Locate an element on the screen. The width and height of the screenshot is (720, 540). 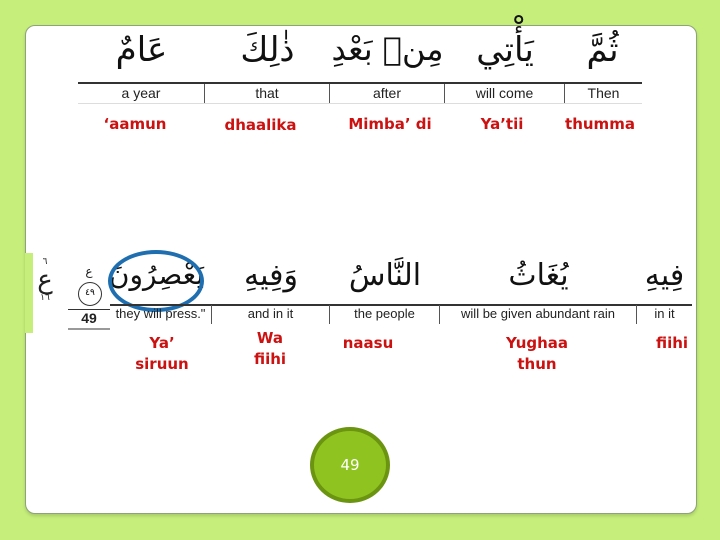
ruku-letter: ع is located at coordinates (45, 280).